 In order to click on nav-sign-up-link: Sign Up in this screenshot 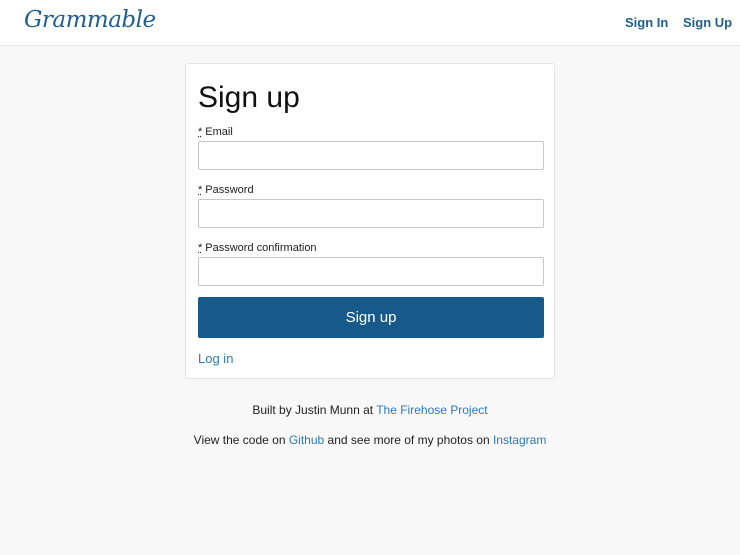, I will do `click(707, 22)`.